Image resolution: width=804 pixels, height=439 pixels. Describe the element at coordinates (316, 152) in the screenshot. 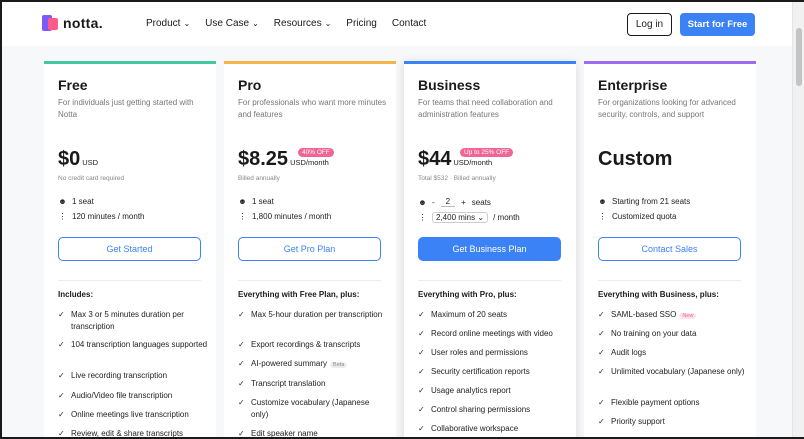

I see `discount-badge: 40% OFF` at that location.